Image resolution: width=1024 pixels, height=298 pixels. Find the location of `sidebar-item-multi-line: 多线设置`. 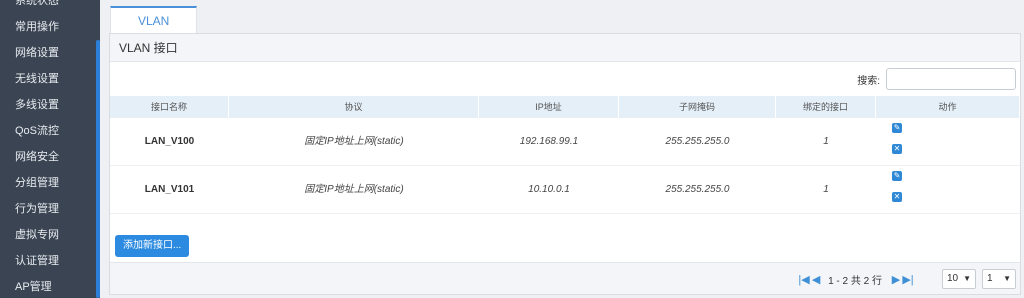

sidebar-item-multi-line: 多线设置 is located at coordinates (48, 105).